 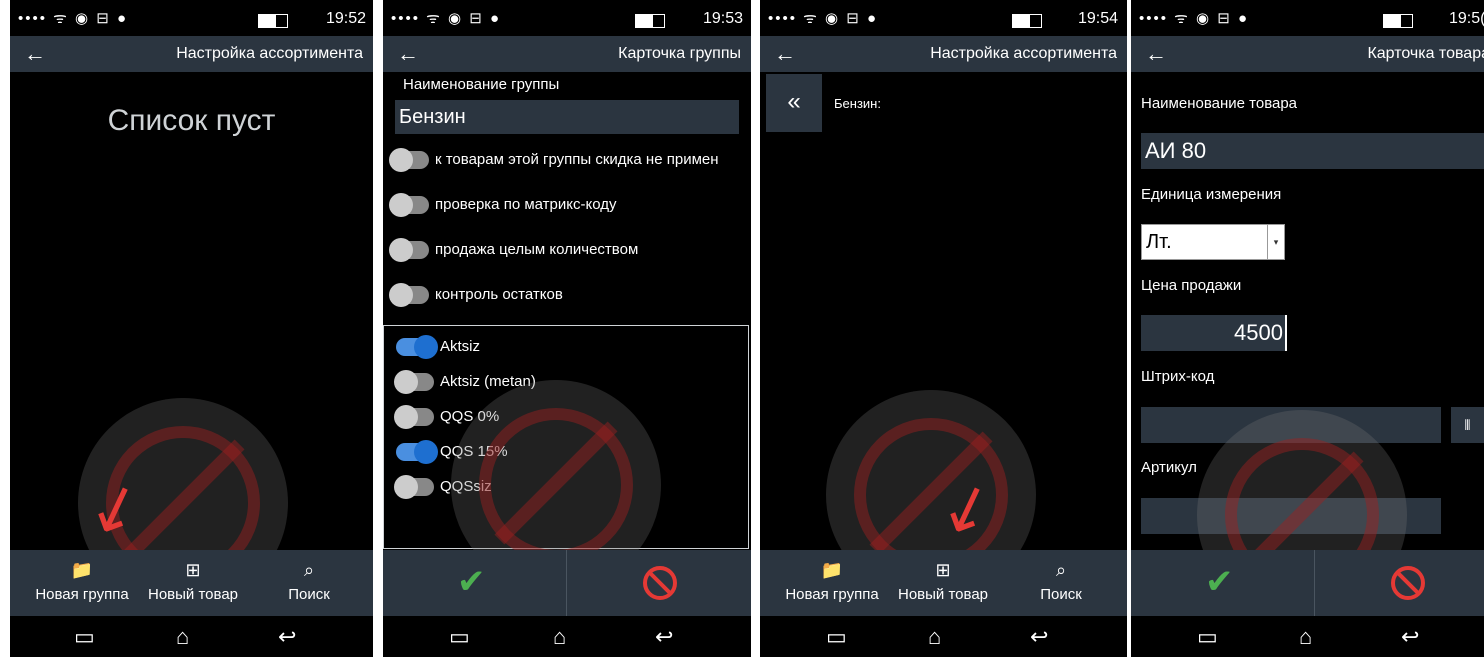 What do you see at coordinates (191, 18) in the screenshot?
I see `status-bar: •••• ᯤ ◉ ⊟ ● 19:52` at bounding box center [191, 18].